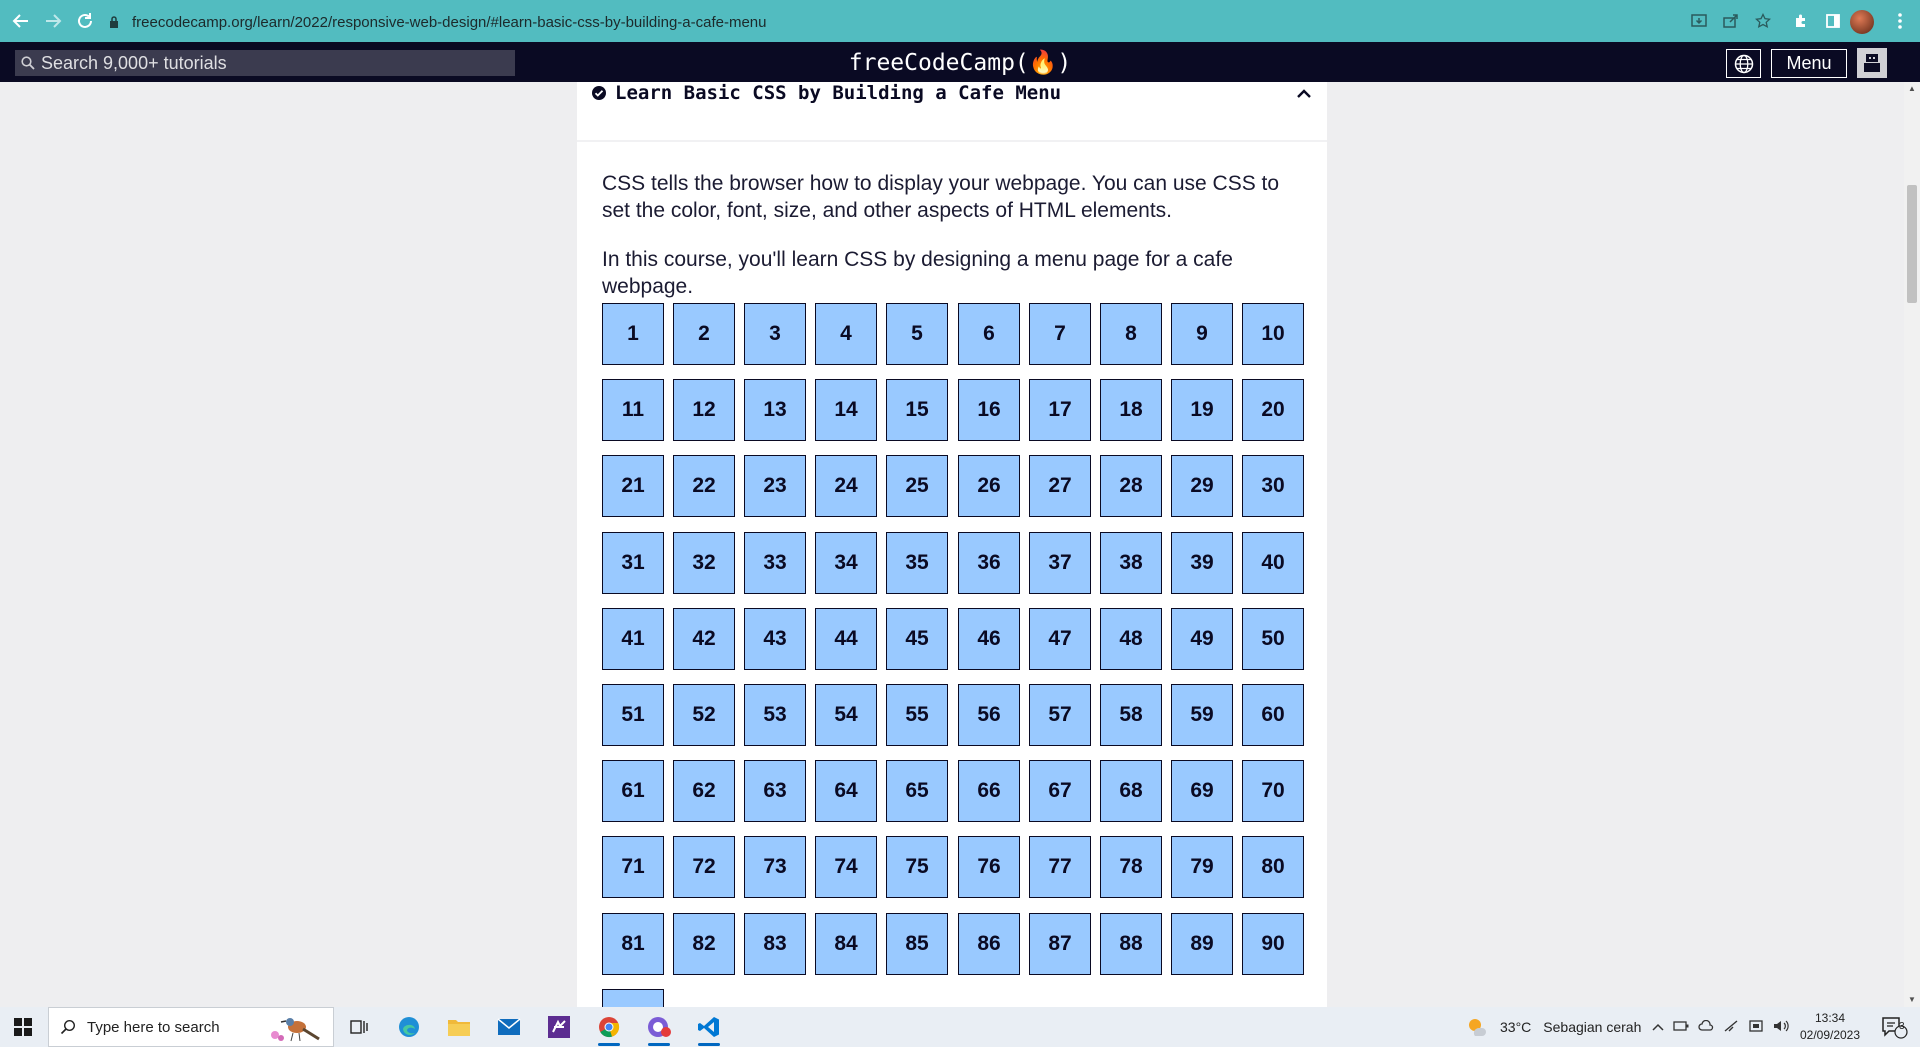 This screenshot has height=1047, width=1920. What do you see at coordinates (704, 334) in the screenshot?
I see `step-button: 2` at bounding box center [704, 334].